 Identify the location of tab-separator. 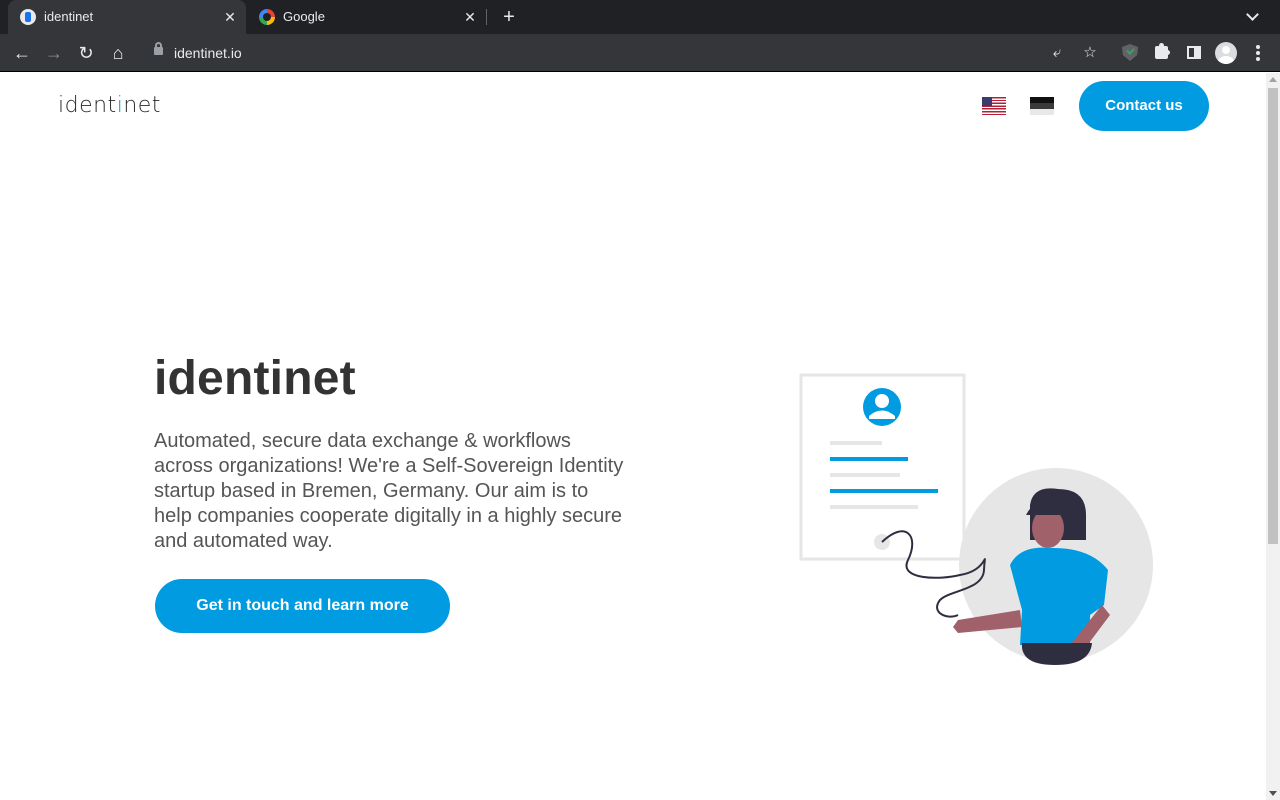
(486, 17).